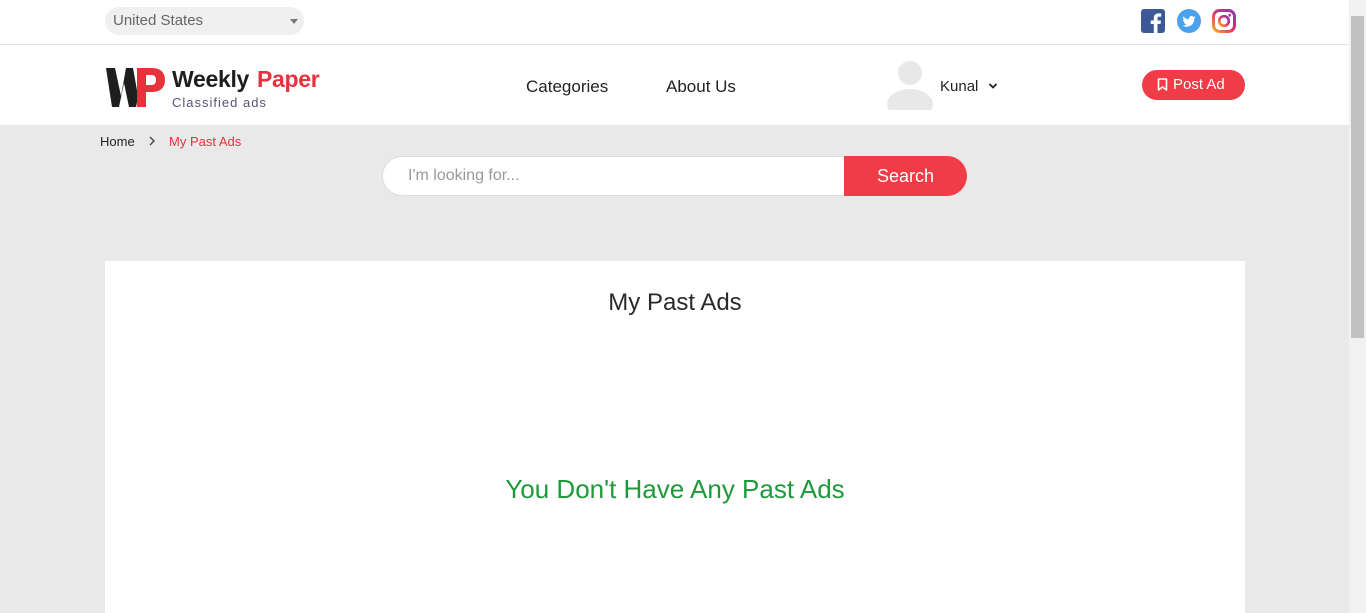 The image size is (1366, 613). Describe the element at coordinates (1224, 21) in the screenshot. I see `instagram-icon` at that location.